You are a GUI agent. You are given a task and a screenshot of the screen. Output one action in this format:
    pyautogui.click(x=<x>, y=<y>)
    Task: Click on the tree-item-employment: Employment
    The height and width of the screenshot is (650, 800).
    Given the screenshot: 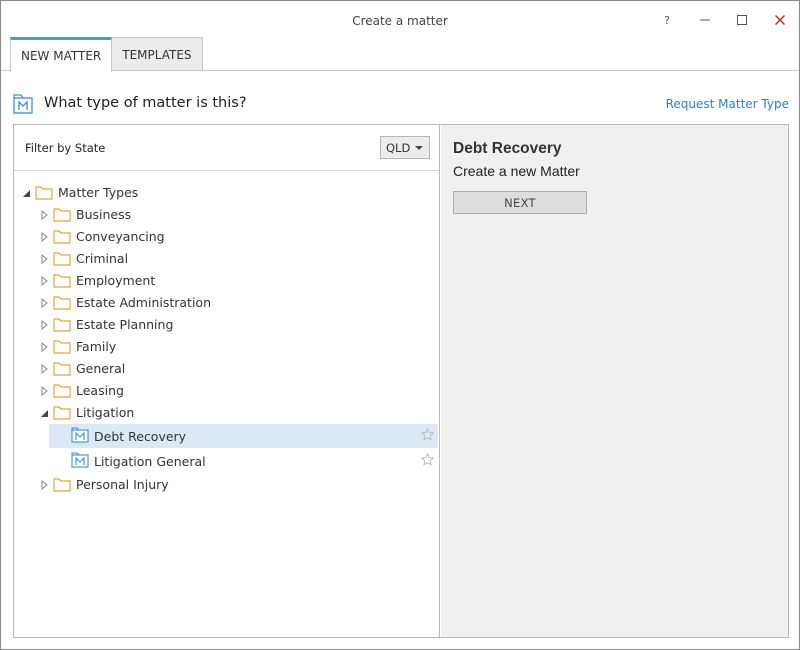 What is the action you would take?
    pyautogui.click(x=226, y=281)
    